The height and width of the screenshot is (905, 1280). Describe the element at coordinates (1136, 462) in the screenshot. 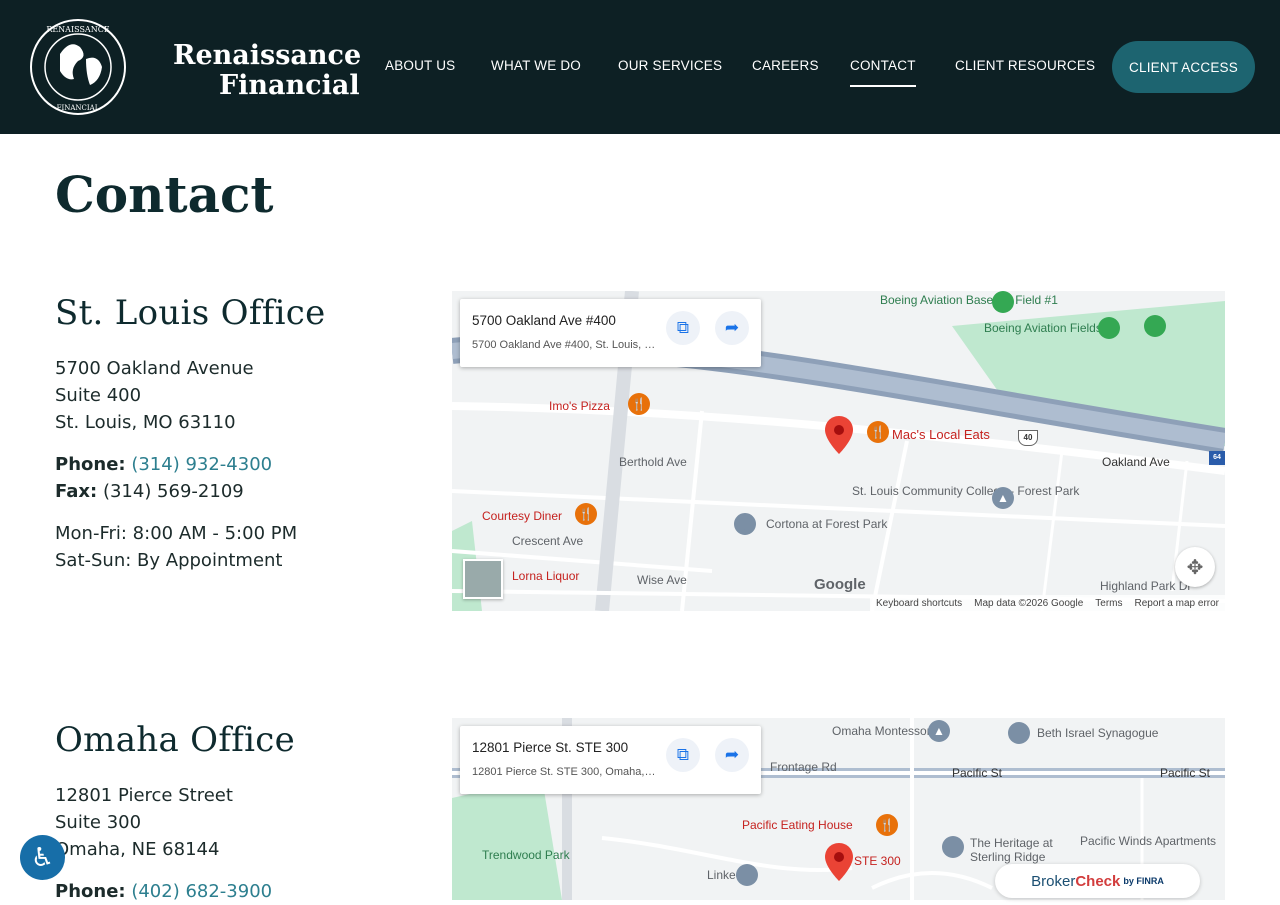

I see `map-label: Oakland Ave` at that location.